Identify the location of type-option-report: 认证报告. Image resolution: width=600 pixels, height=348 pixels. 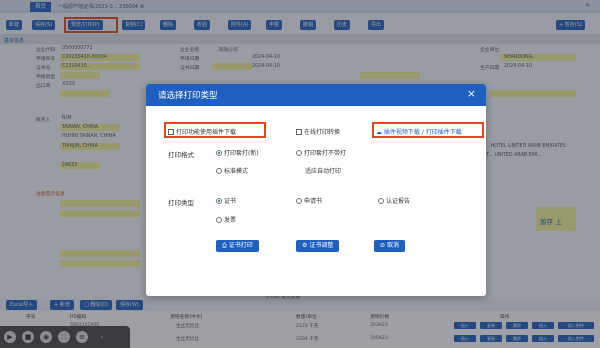
(394, 200).